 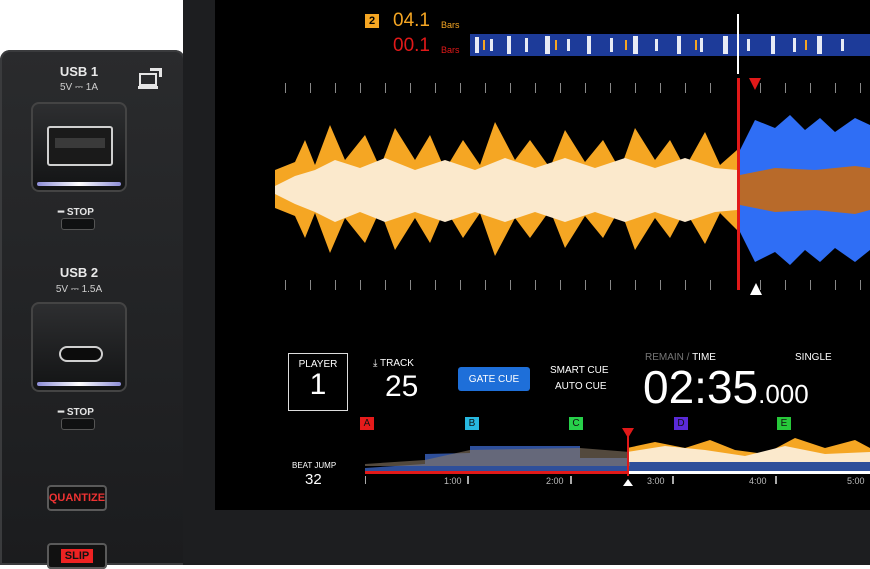 I want to click on overview-waveform, so click(x=670, y=44).